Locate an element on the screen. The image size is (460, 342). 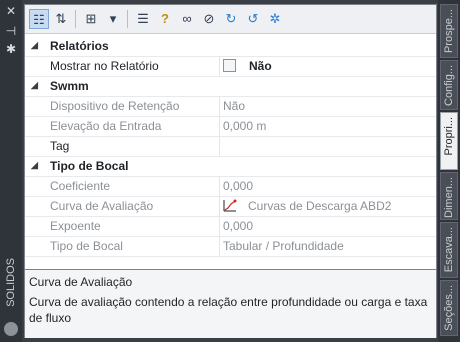
refresh-button: ↻ is located at coordinates (231, 19).